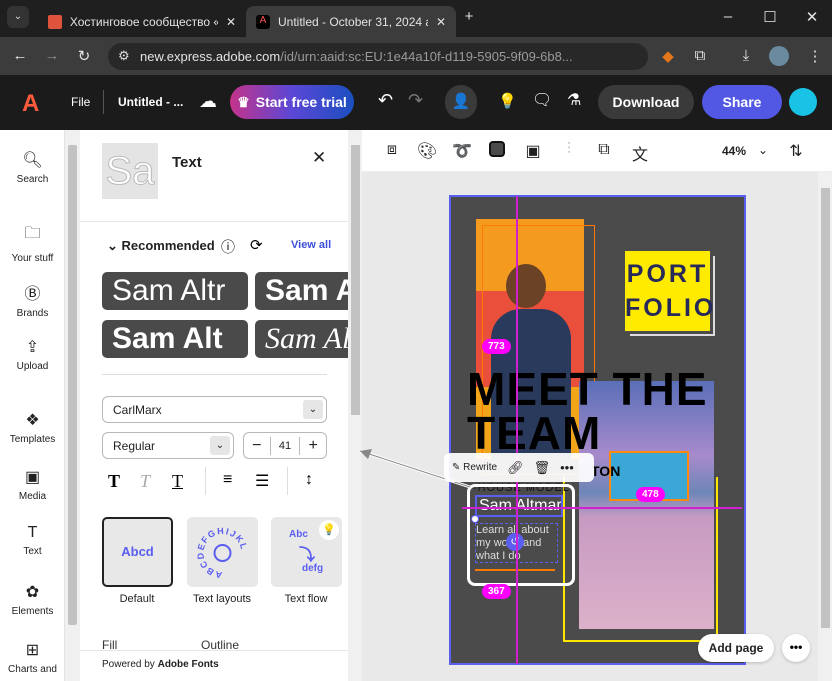 This screenshot has height=681, width=832. What do you see at coordinates (227, 480) in the screenshot?
I see `align-left-icon: ≡` at bounding box center [227, 480].